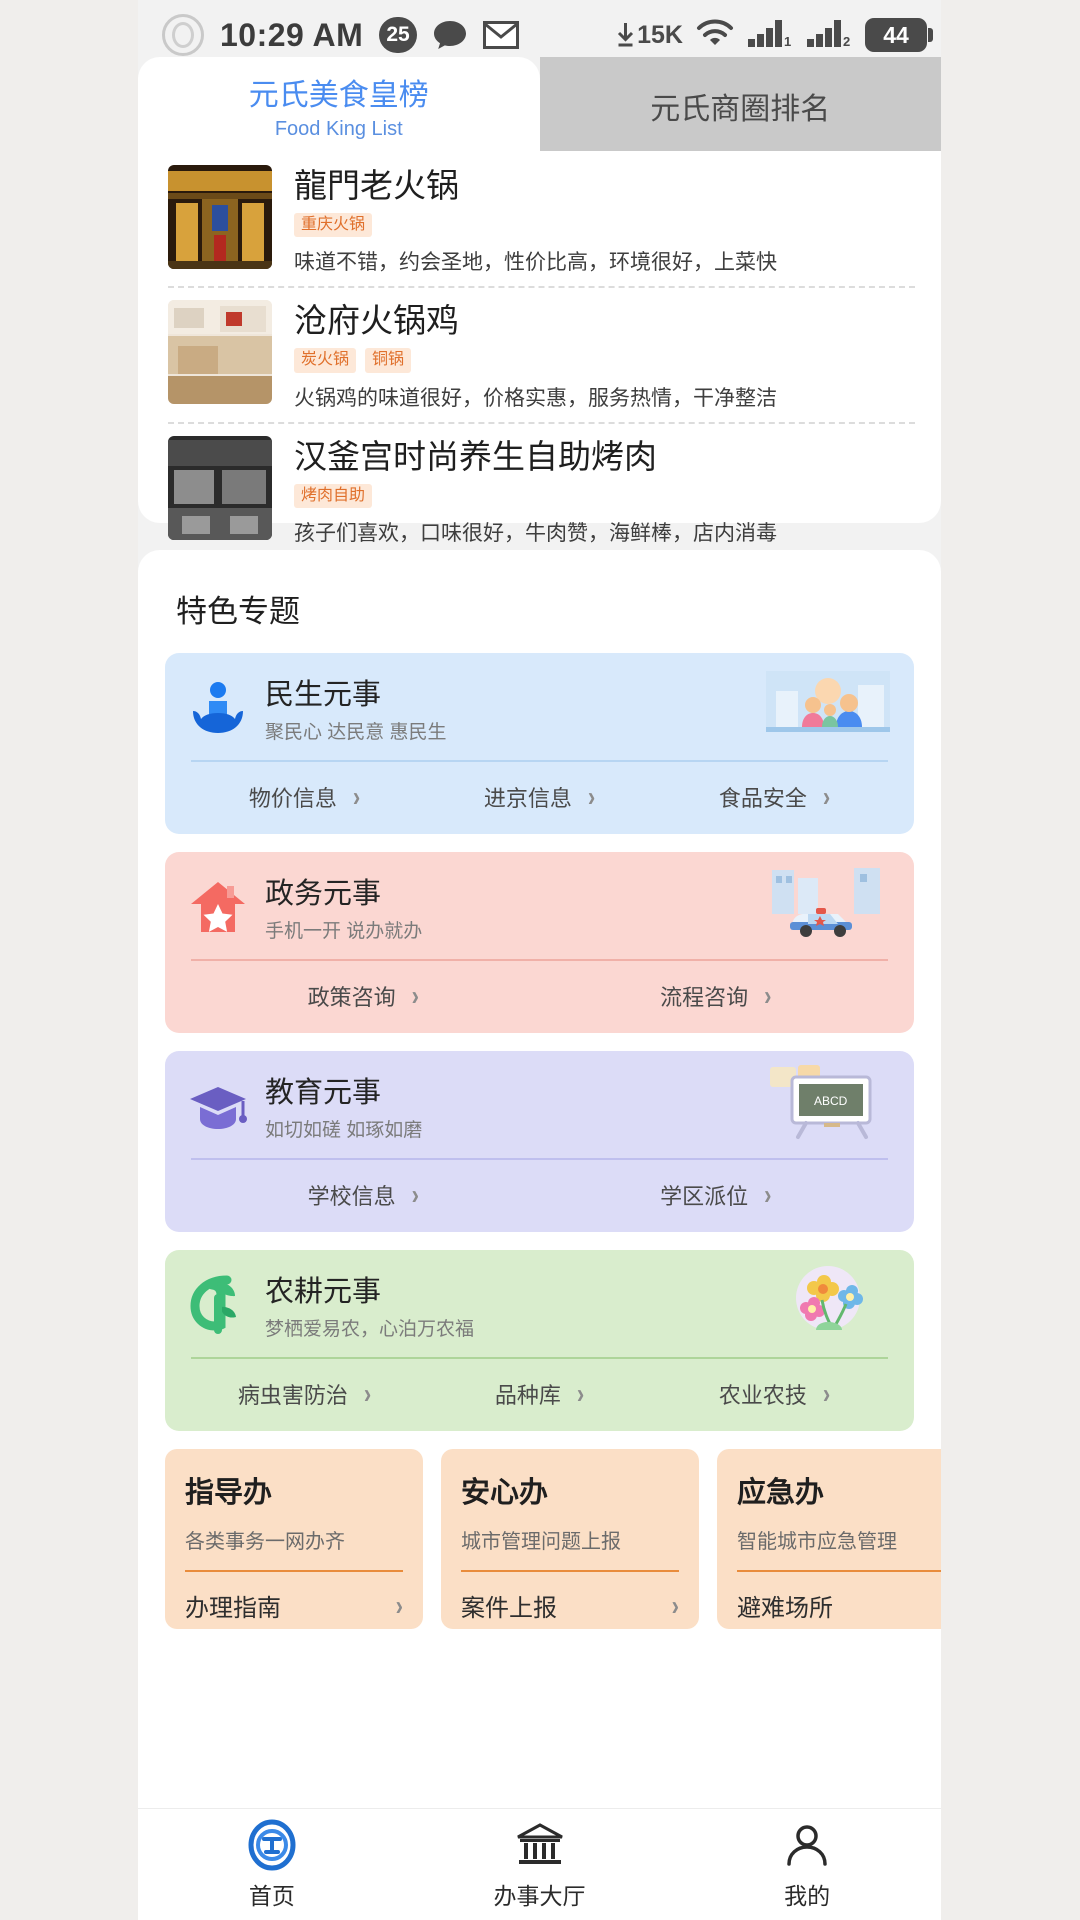  What do you see at coordinates (539, 906) in the screenshot?
I see `topic-header: 政务元事 手机一开 说办就办` at bounding box center [539, 906].